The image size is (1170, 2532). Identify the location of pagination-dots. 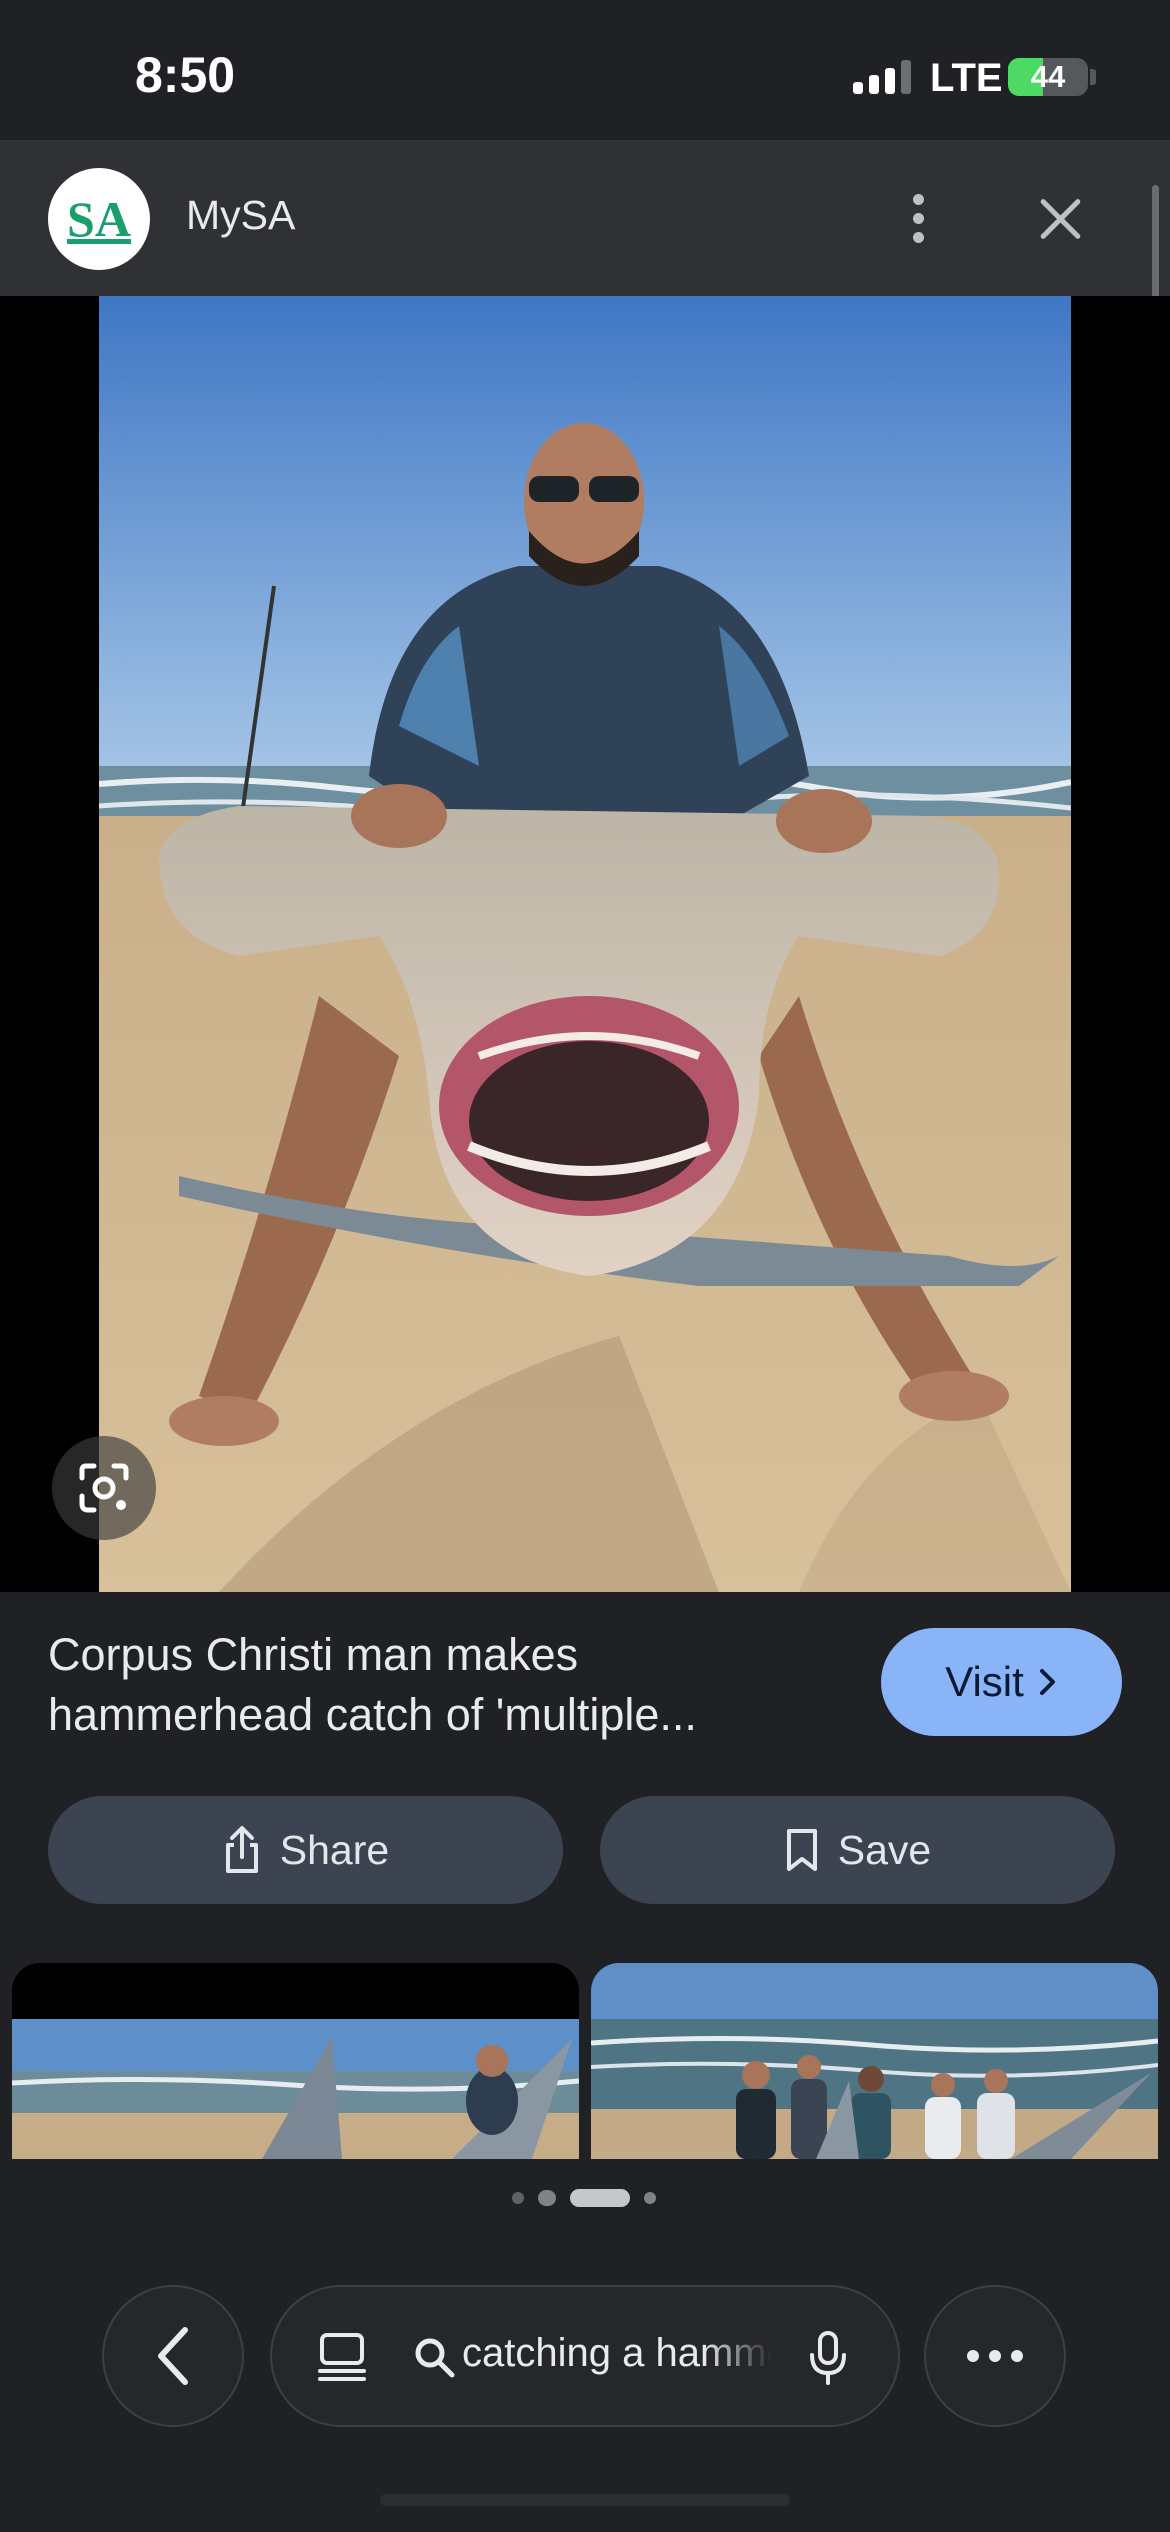
(585, 2198).